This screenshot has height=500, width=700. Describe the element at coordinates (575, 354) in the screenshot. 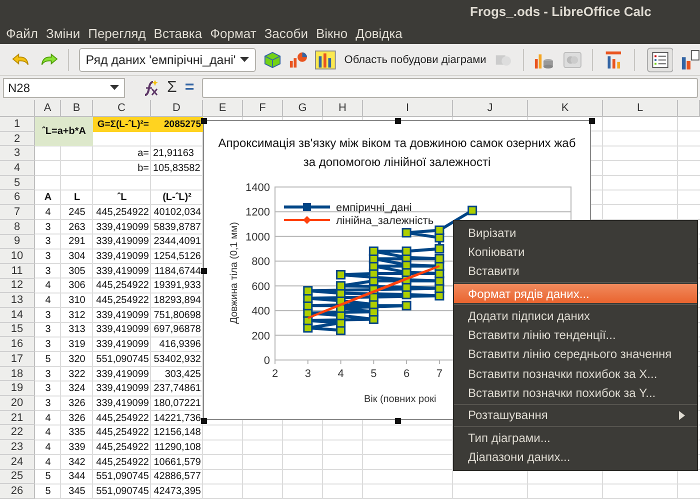

I see `menu-item: Вставити лінію середнього значення` at that location.